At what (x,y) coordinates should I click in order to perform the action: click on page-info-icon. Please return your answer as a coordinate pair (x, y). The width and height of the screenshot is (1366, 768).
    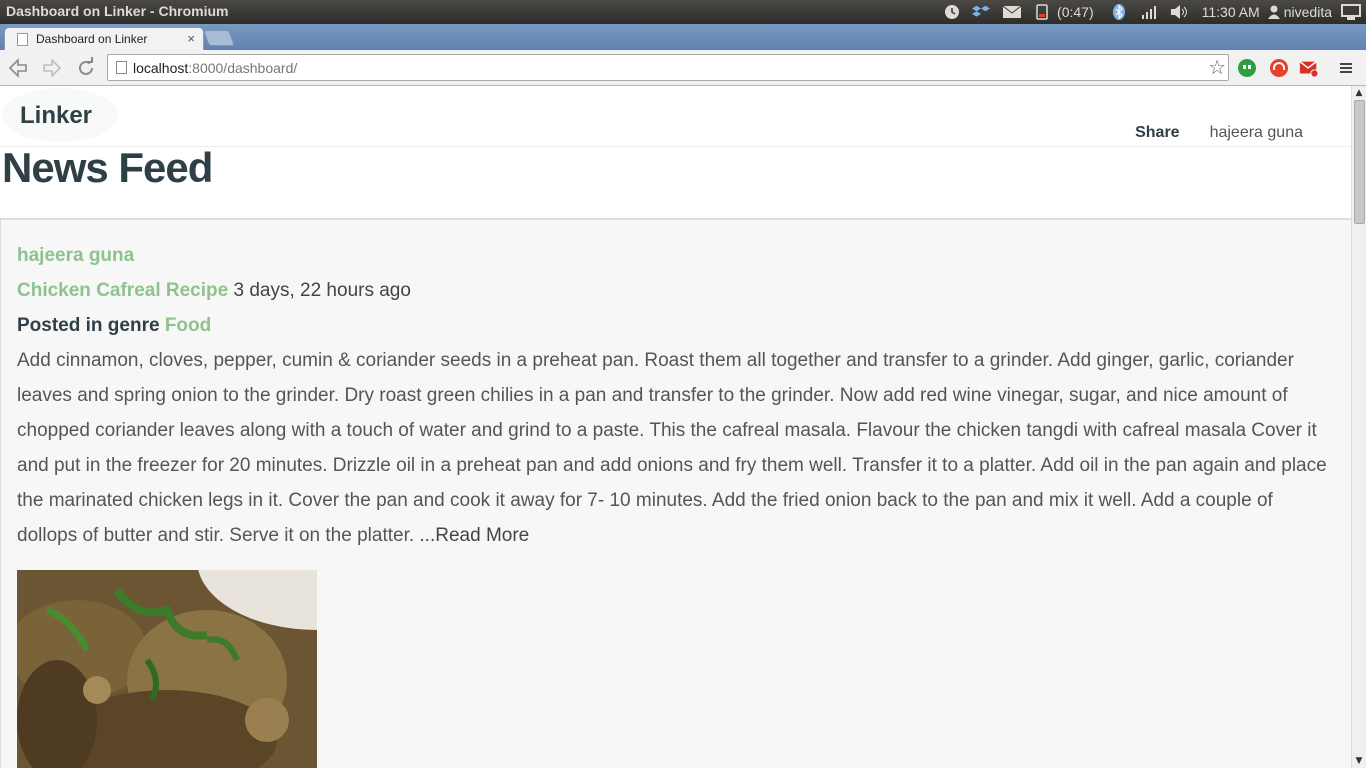
    Looking at the image, I should click on (121, 67).